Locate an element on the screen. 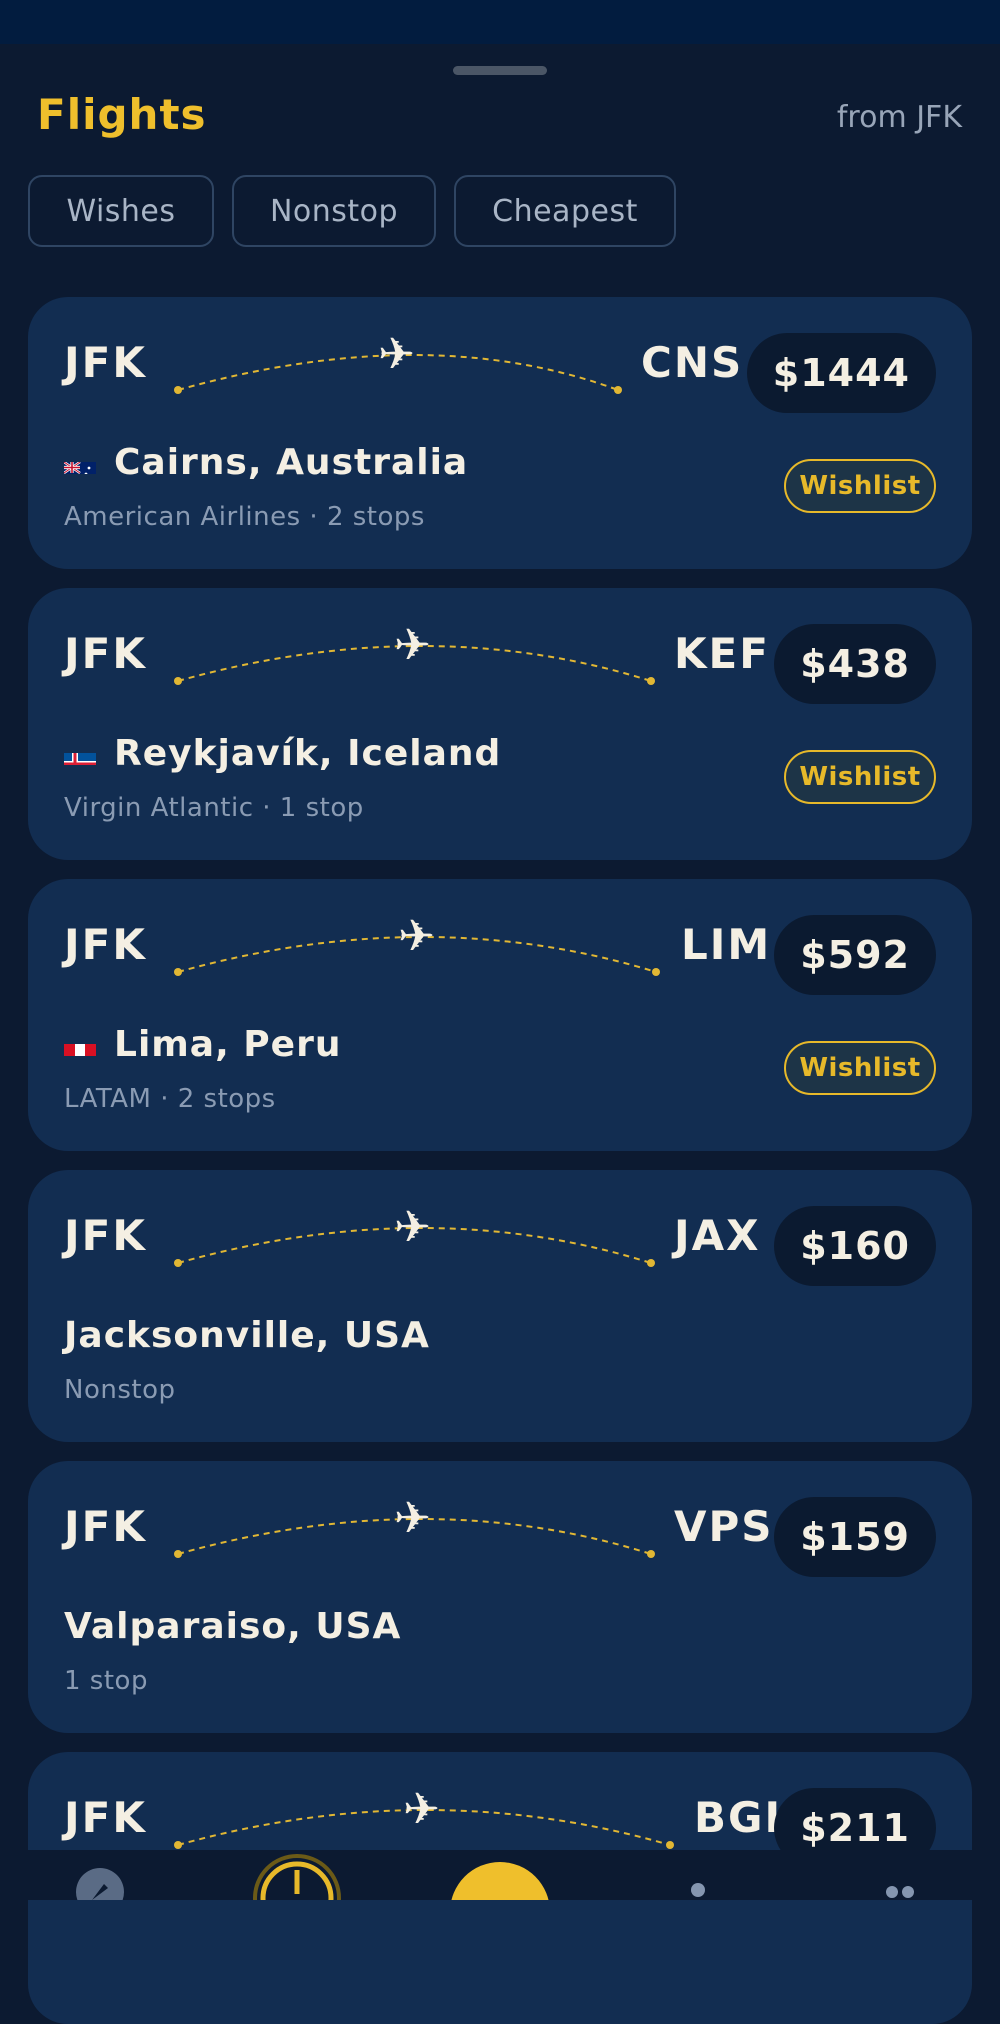 The image size is (1000, 2024). destination-city-row: Lima, Peru is located at coordinates (202, 1044).